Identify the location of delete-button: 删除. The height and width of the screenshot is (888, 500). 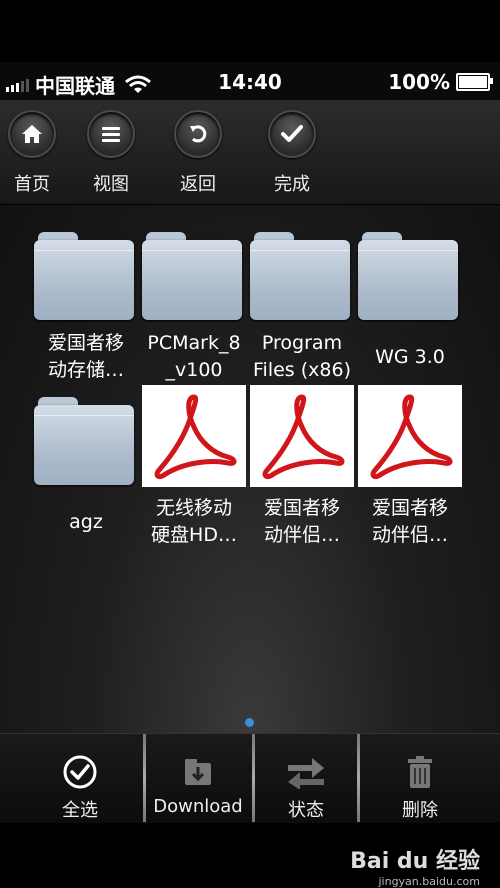
(420, 779).